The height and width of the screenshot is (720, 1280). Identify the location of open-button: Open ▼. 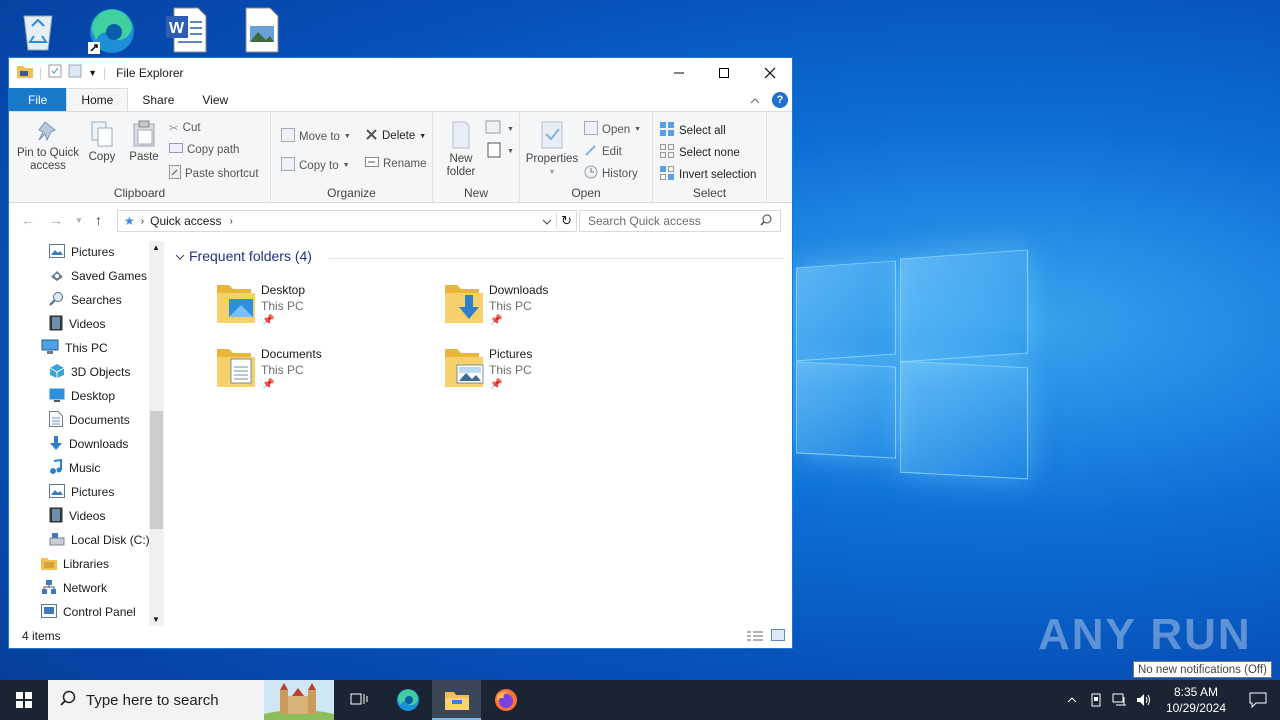
(612, 129).